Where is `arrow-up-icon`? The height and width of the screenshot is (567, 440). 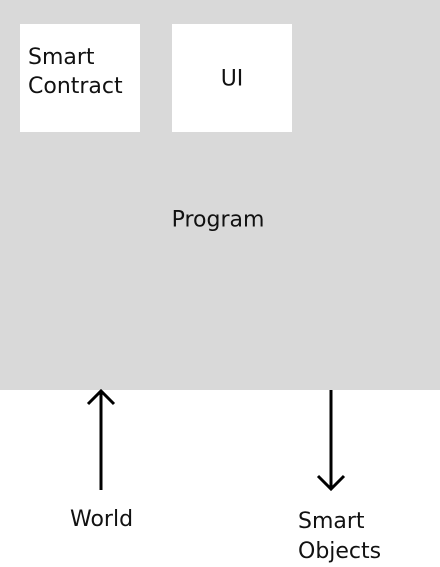 arrow-up-icon is located at coordinates (101, 439).